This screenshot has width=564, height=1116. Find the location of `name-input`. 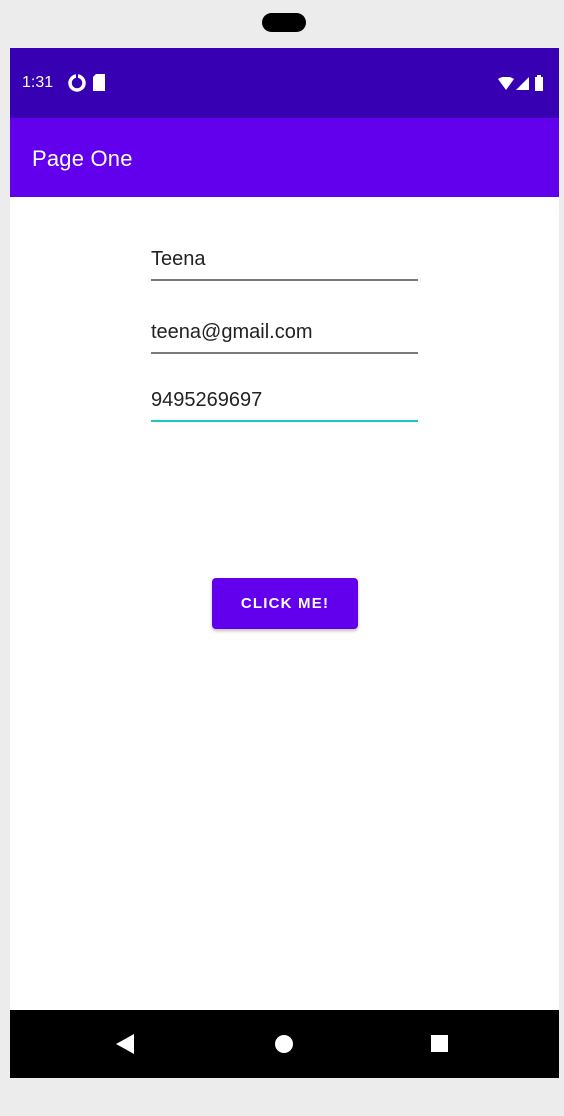

name-input is located at coordinates (284, 259).